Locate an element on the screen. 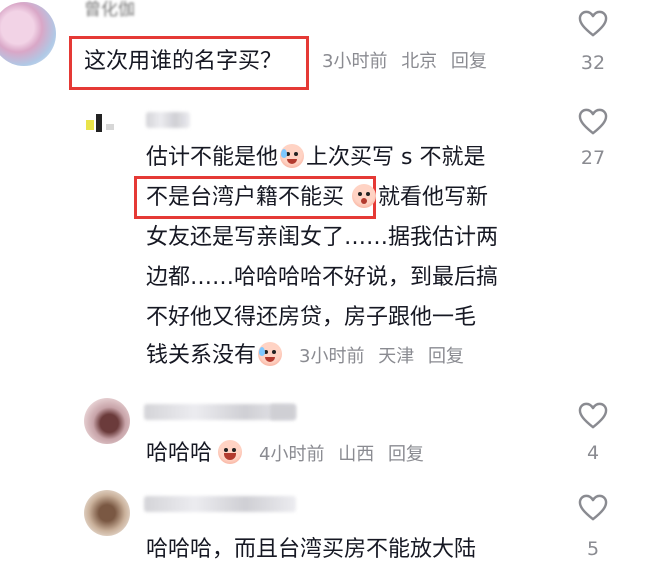  comment-text-line: 不是台湾户籍不能买 就看他写新 is located at coordinates (317, 197).